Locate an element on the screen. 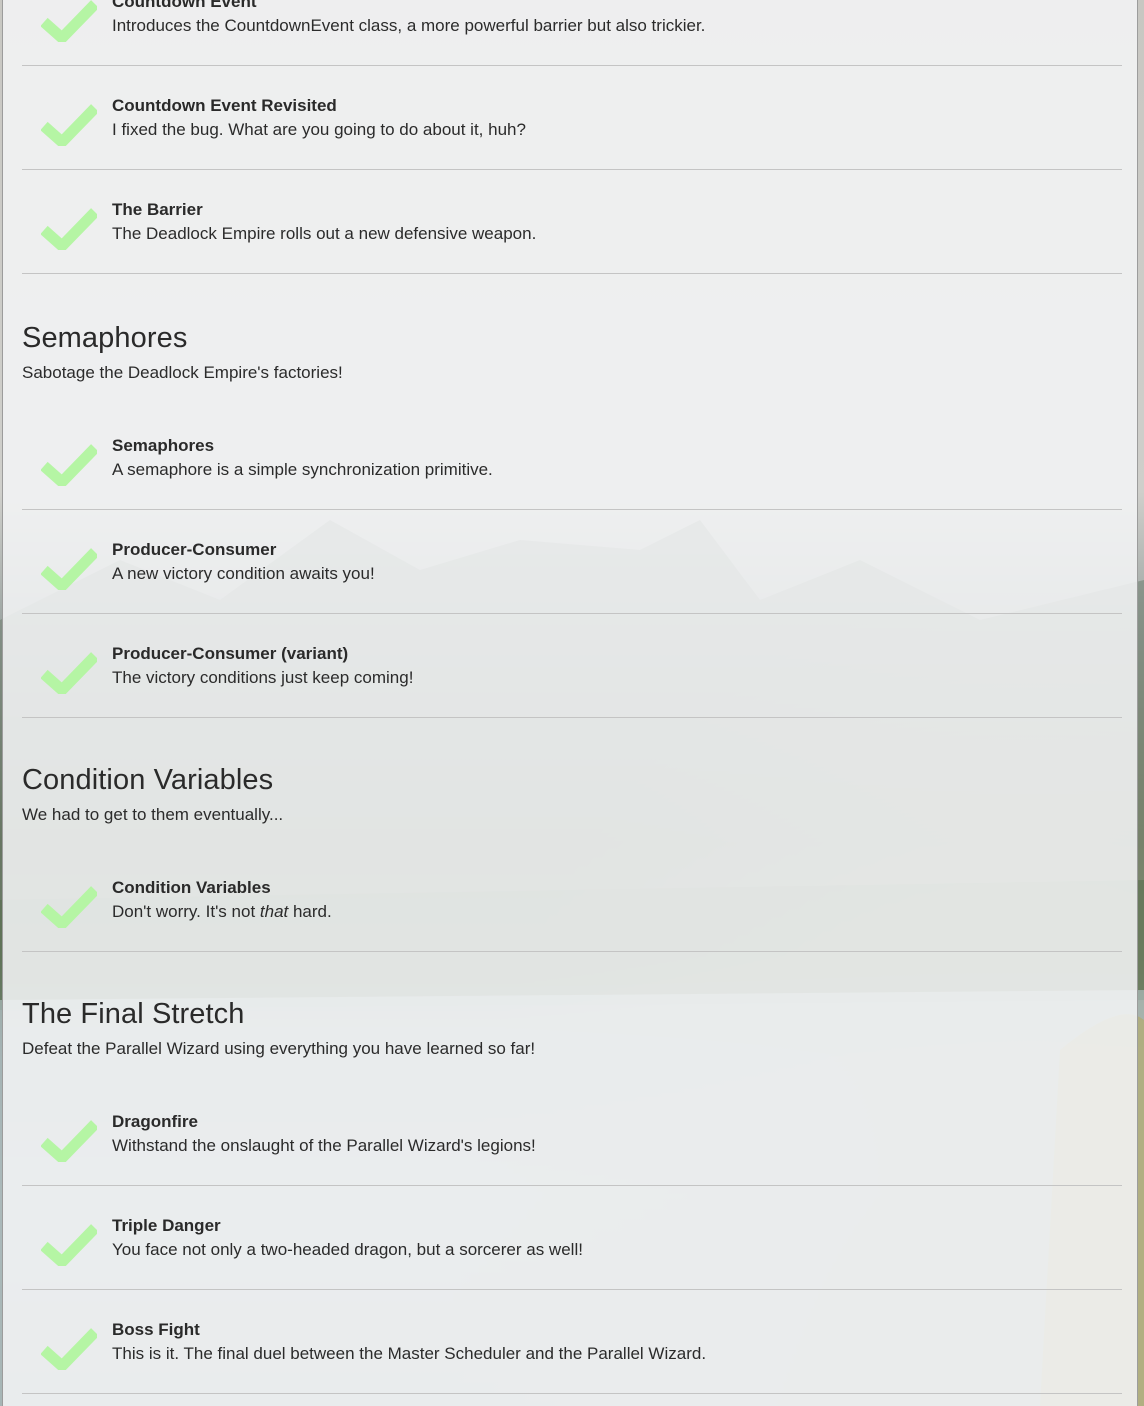 This screenshot has width=1144, height=1406. section-title: Semaphores is located at coordinates (105, 338).